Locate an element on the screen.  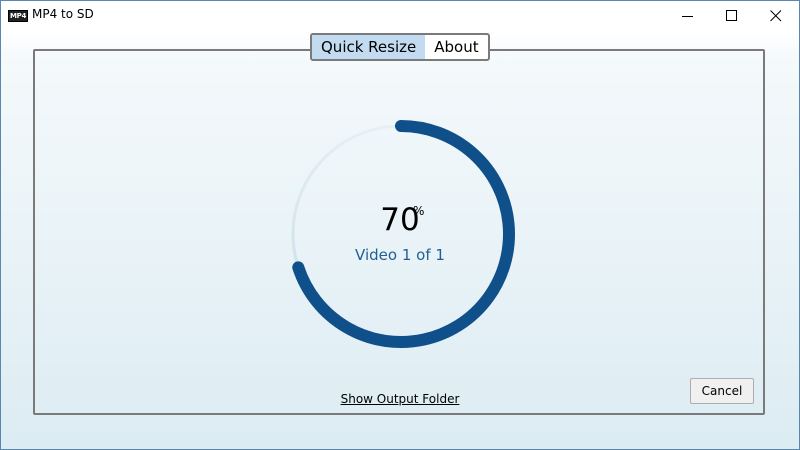
video-count-label: Video 1 of 1 is located at coordinates (400, 255).